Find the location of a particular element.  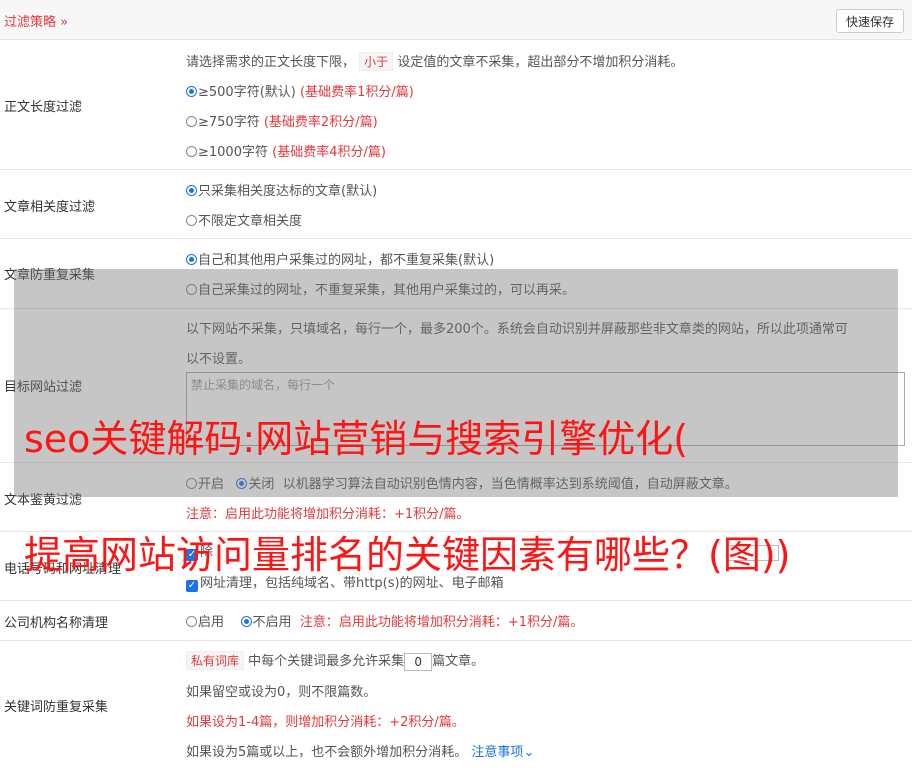

filter-strategy-toggle: 过滤策略 » is located at coordinates (36, 20).